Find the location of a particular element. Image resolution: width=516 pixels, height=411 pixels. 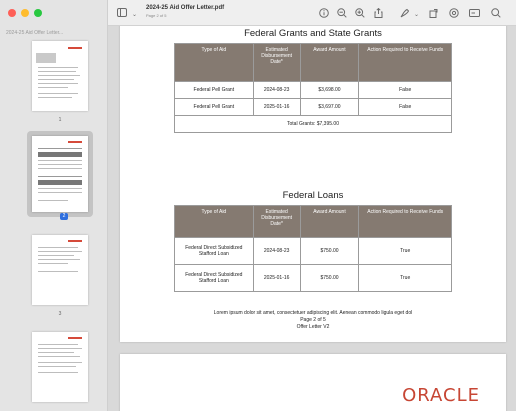

oracle-logo: ORACLE is located at coordinates (441, 395).